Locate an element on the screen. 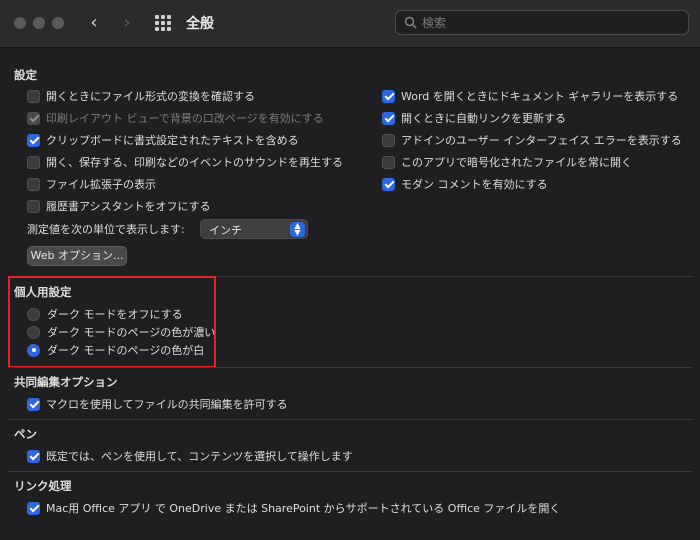 The image size is (700, 540). option-resume-assistant-off: 履歴書アシスタントをオフにする is located at coordinates (119, 206).